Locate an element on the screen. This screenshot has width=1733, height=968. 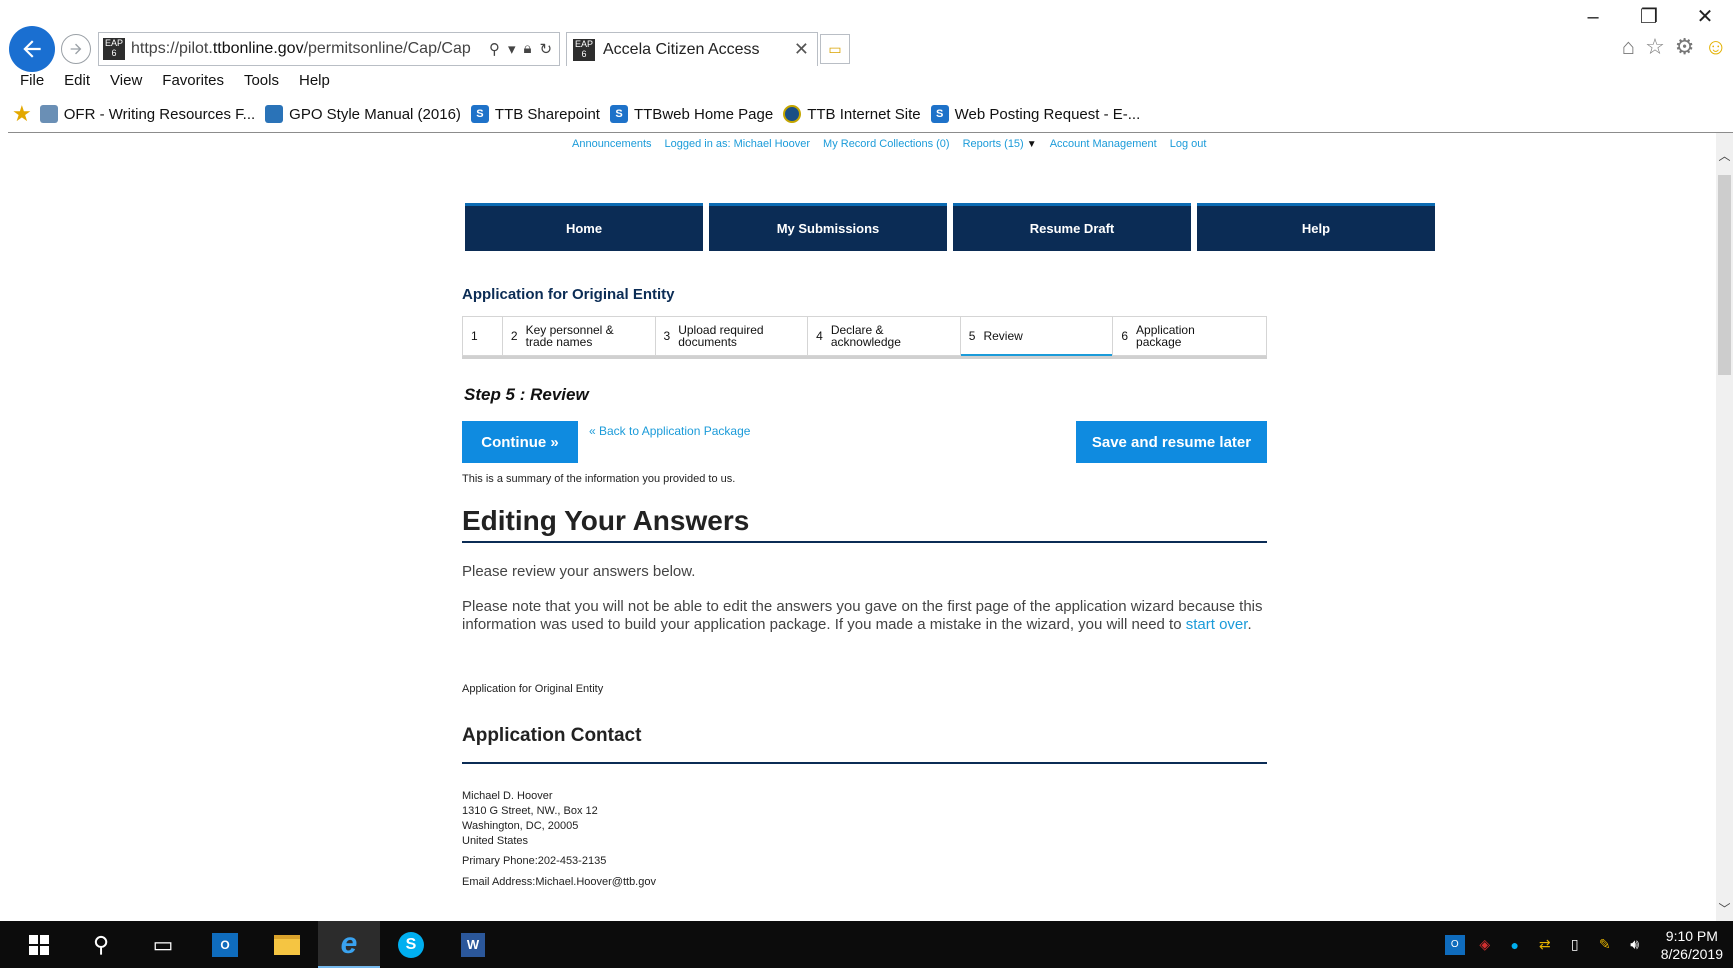
home-icon: ⌂ is located at coordinates (1628, 47).